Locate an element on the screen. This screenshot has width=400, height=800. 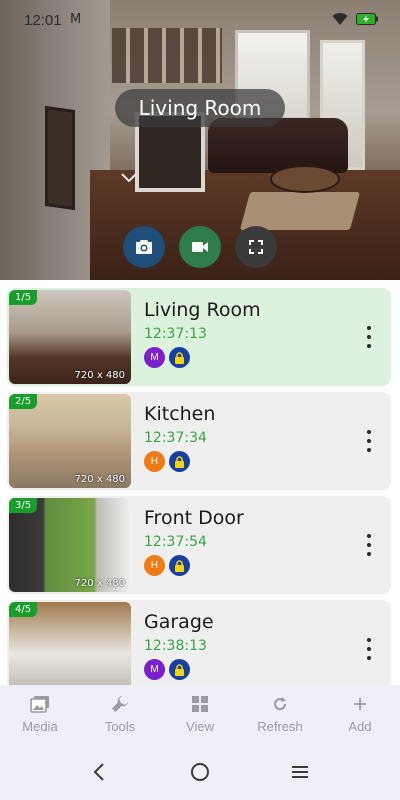
snapshot-button is located at coordinates (144, 247).